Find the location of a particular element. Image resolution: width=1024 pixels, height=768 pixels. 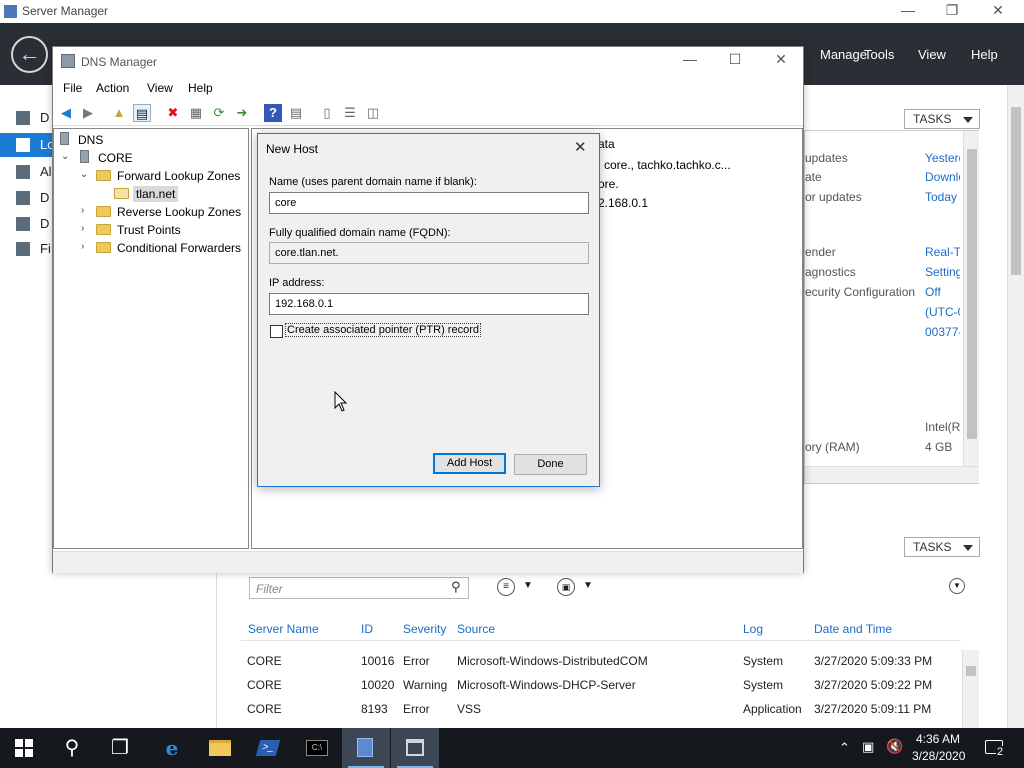

tree-node-conditional-forwarders: Conditional Forwarders is located at coordinates (179, 248).